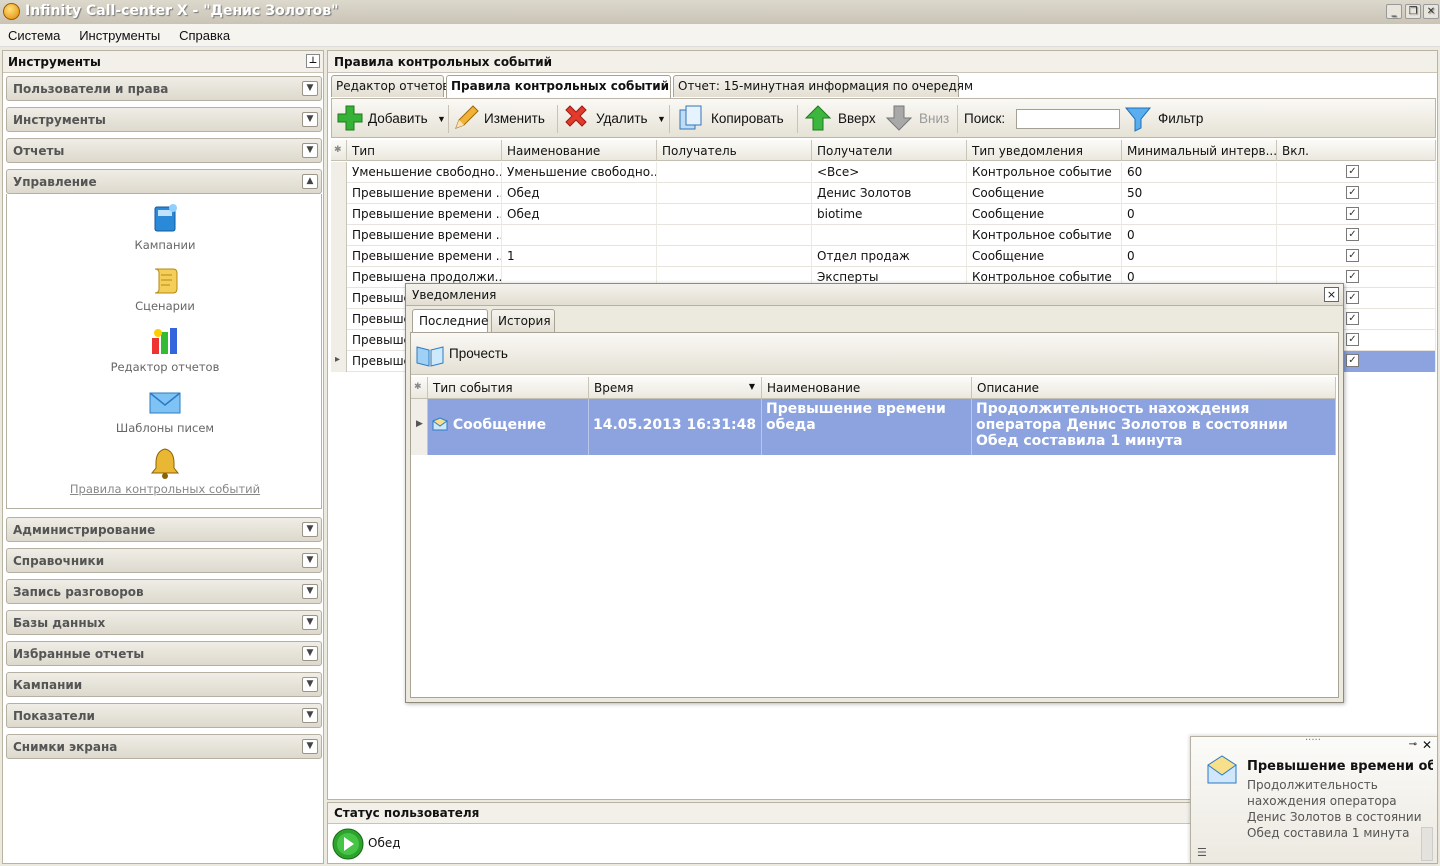 The height and width of the screenshot is (866, 1440). Describe the element at coordinates (734, 150) in the screenshot. I see `column-recipient: Получатель` at that location.